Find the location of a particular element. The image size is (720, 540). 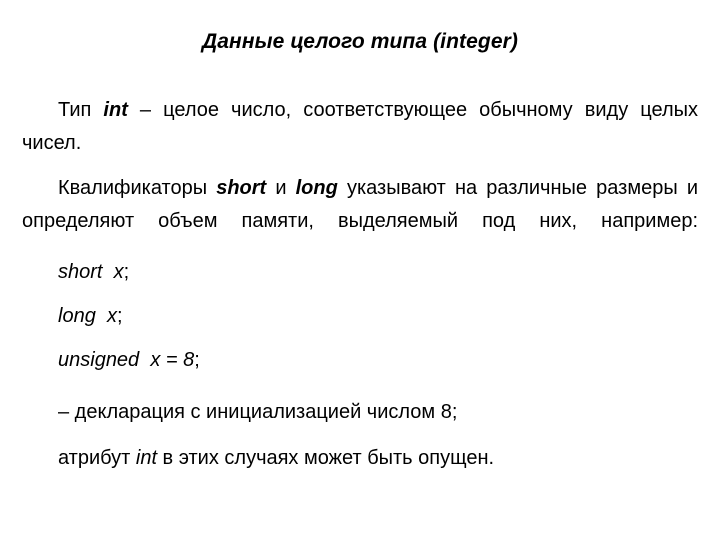

code-terminator-short: ; is located at coordinates (126, 272).